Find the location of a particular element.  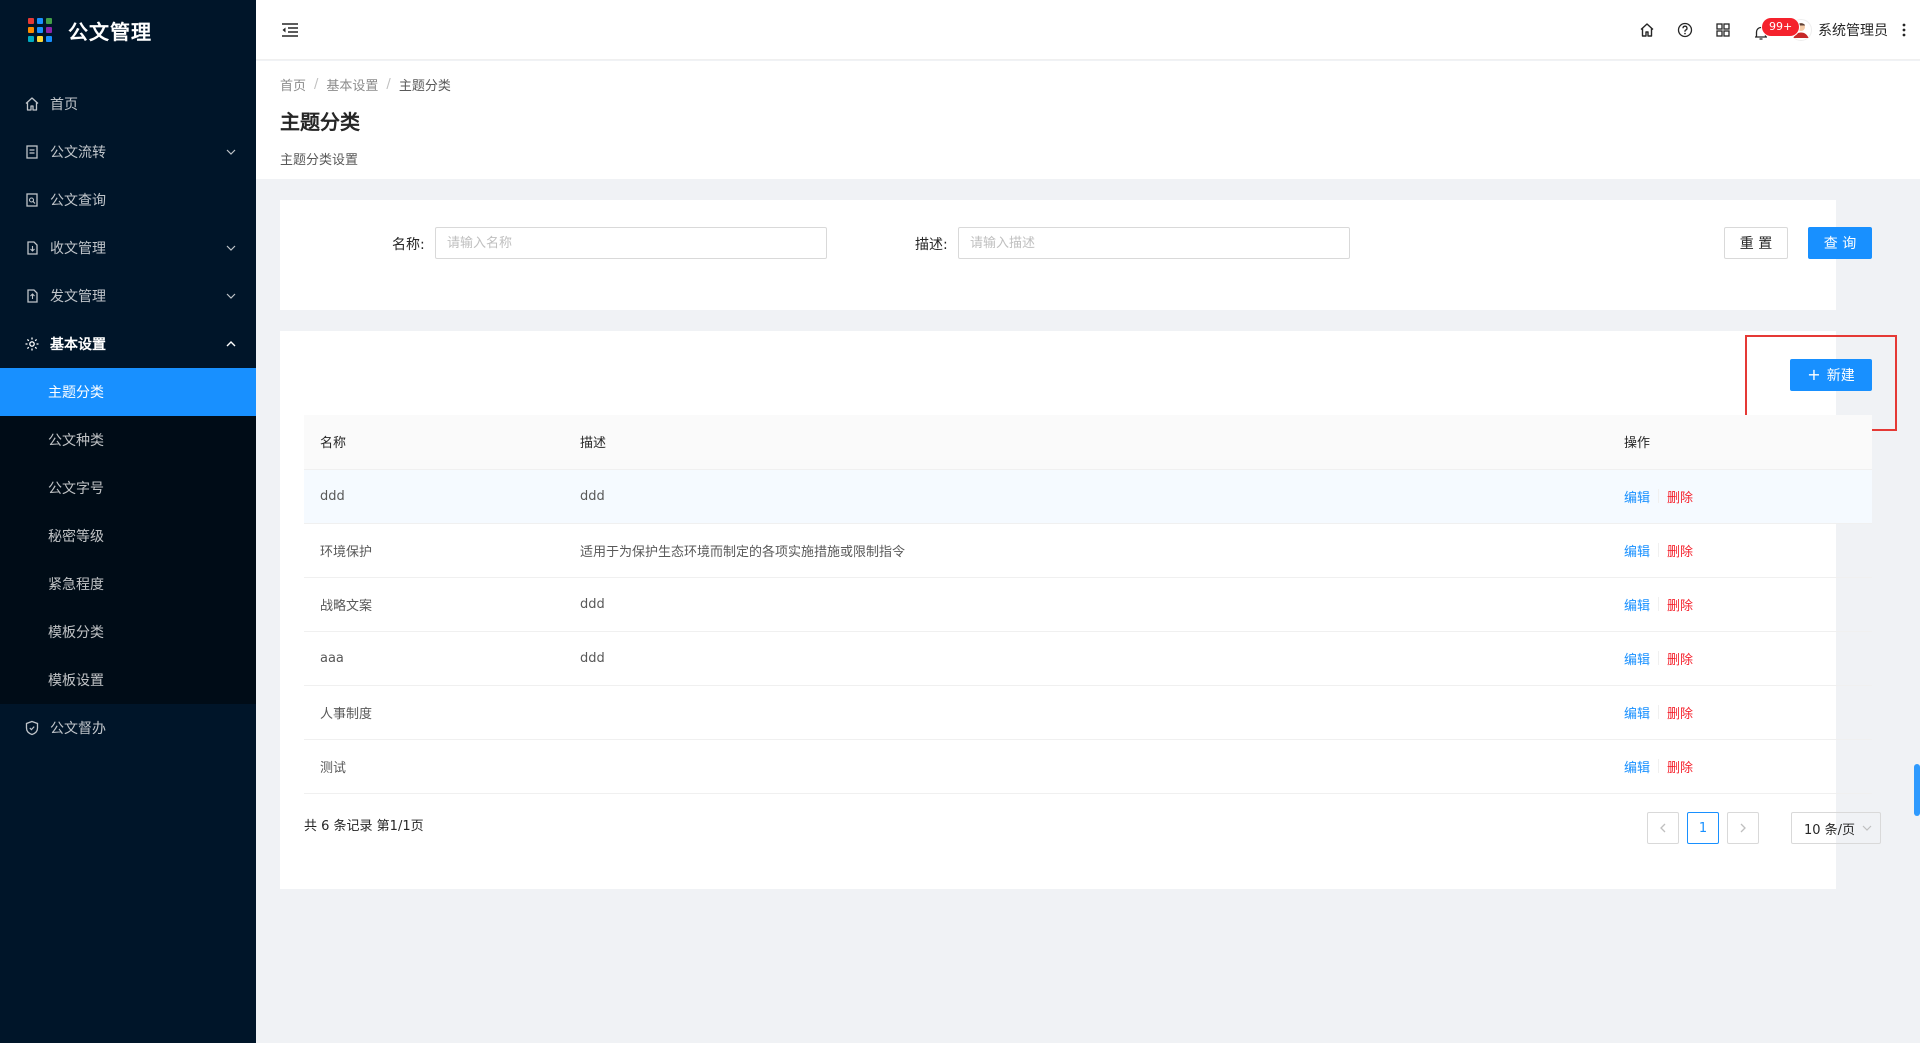

app-title: 公文管理 is located at coordinates (110, 31).